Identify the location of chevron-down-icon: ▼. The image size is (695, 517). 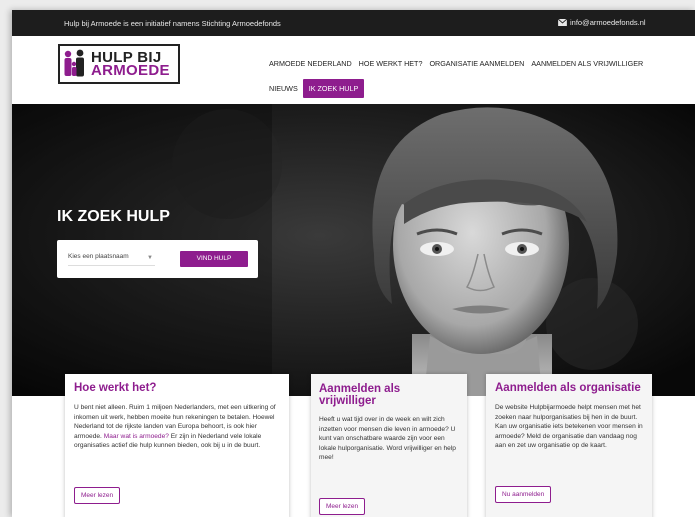
(150, 258).